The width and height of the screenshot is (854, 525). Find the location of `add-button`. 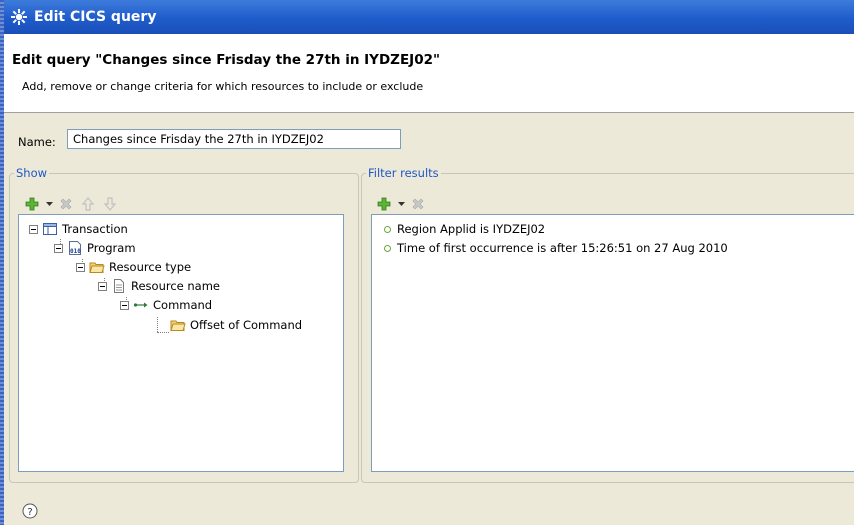

add-button is located at coordinates (32, 204).